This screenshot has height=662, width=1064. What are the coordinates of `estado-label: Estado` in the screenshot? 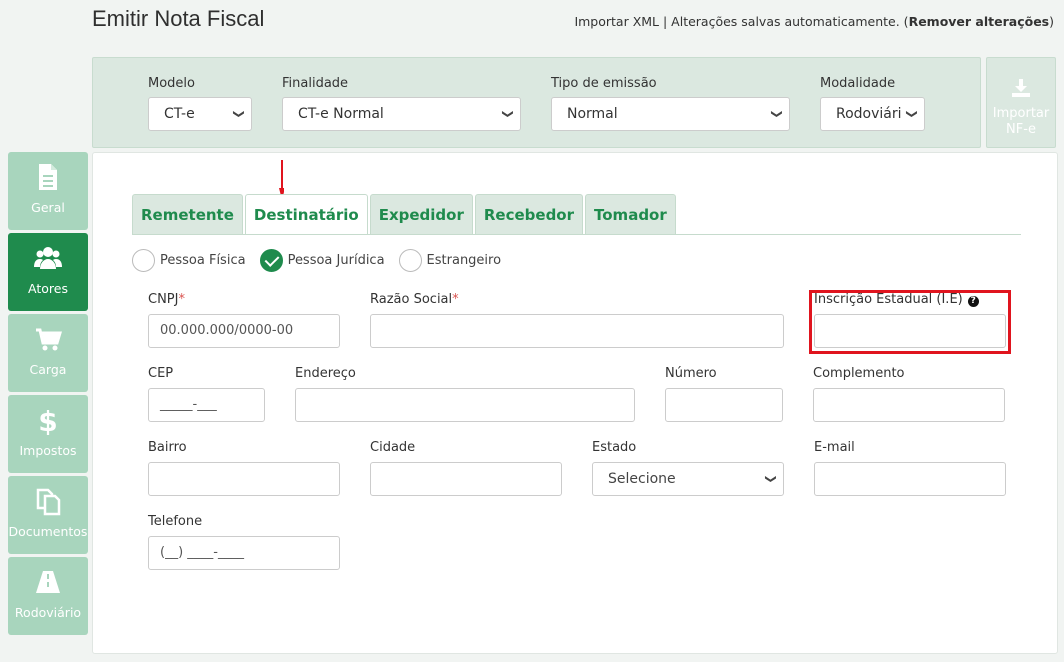 It's located at (614, 447).